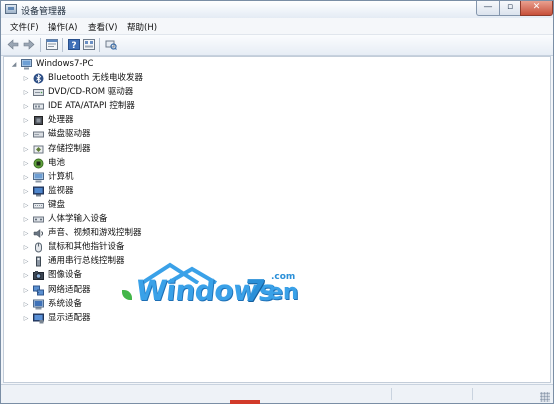 The width and height of the screenshot is (554, 404). What do you see at coordinates (38, 205) in the screenshot?
I see `keyboard-icon` at bounding box center [38, 205].